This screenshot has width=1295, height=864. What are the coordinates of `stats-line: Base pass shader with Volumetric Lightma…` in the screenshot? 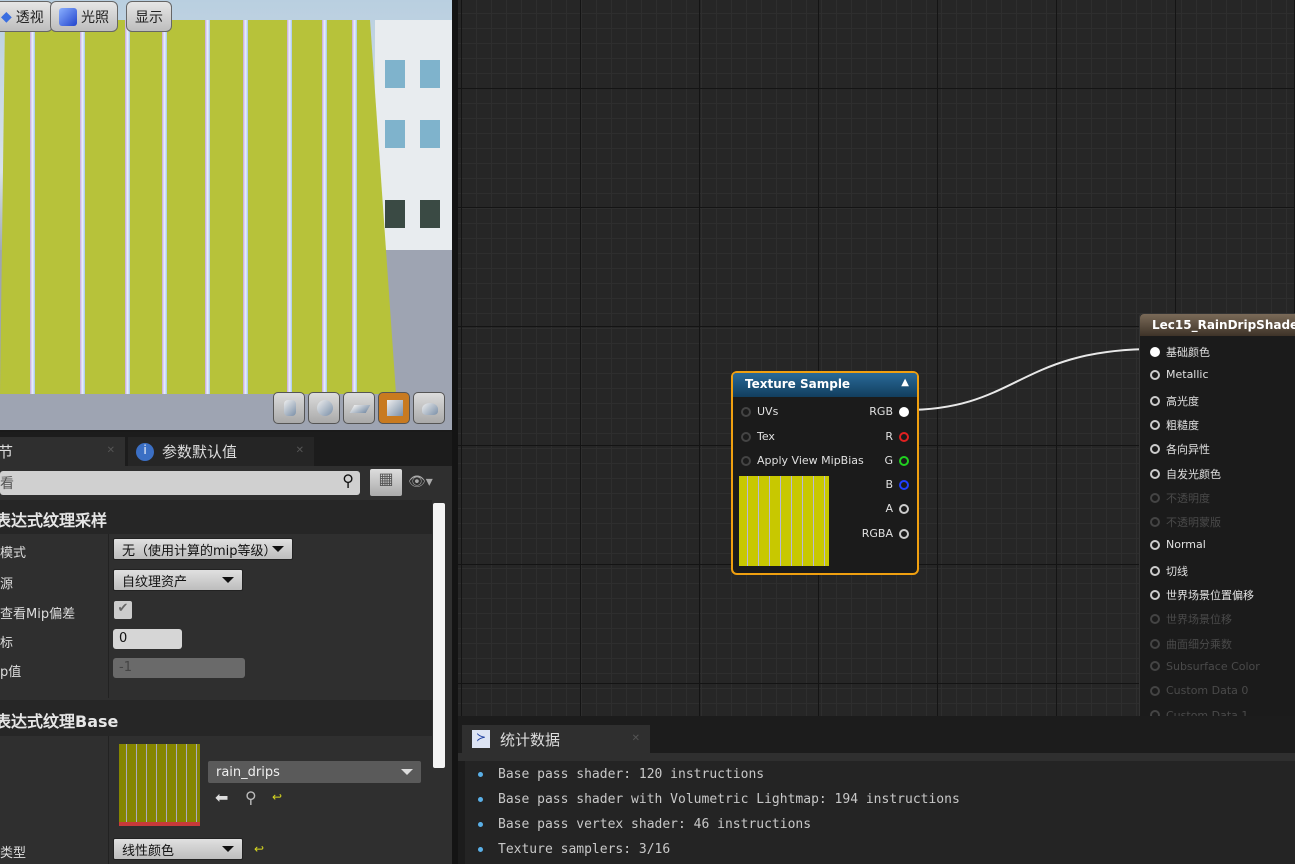 It's located at (719, 799).